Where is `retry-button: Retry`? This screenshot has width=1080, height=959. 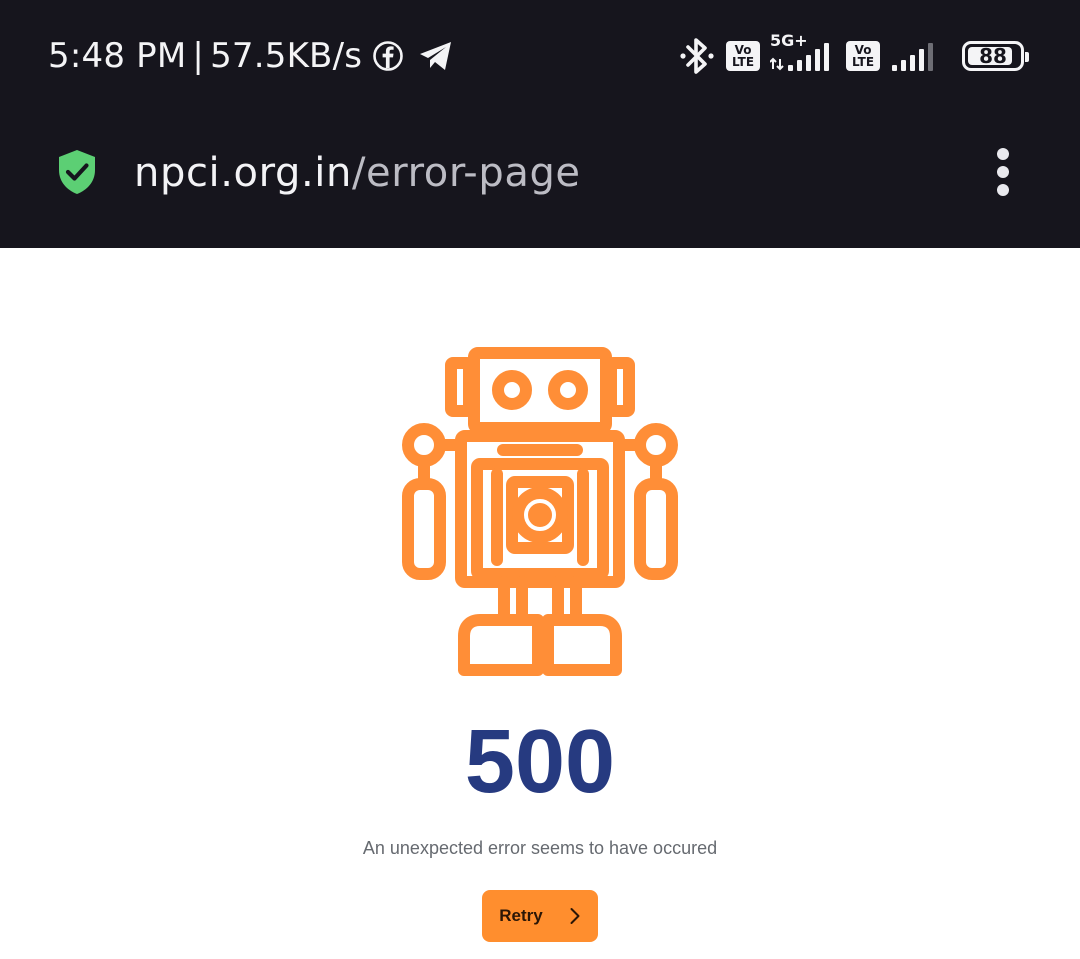
retry-button: Retry is located at coordinates (540, 916).